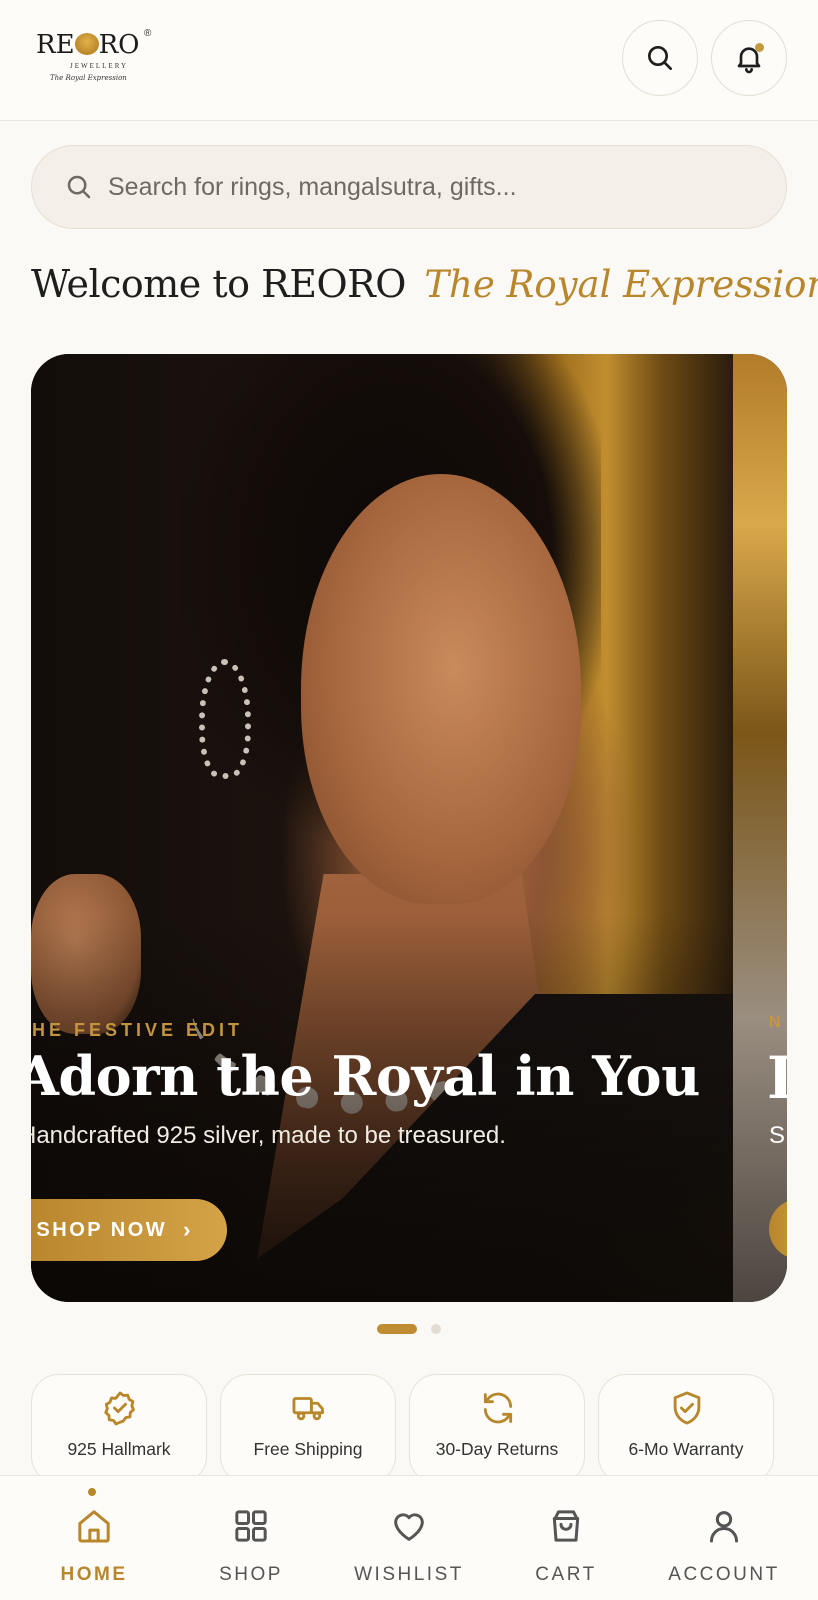 Image resolution: width=818 pixels, height=1600 pixels. Describe the element at coordinates (497, 1449) in the screenshot. I see `feature-label: 30-Day Returns` at that location.